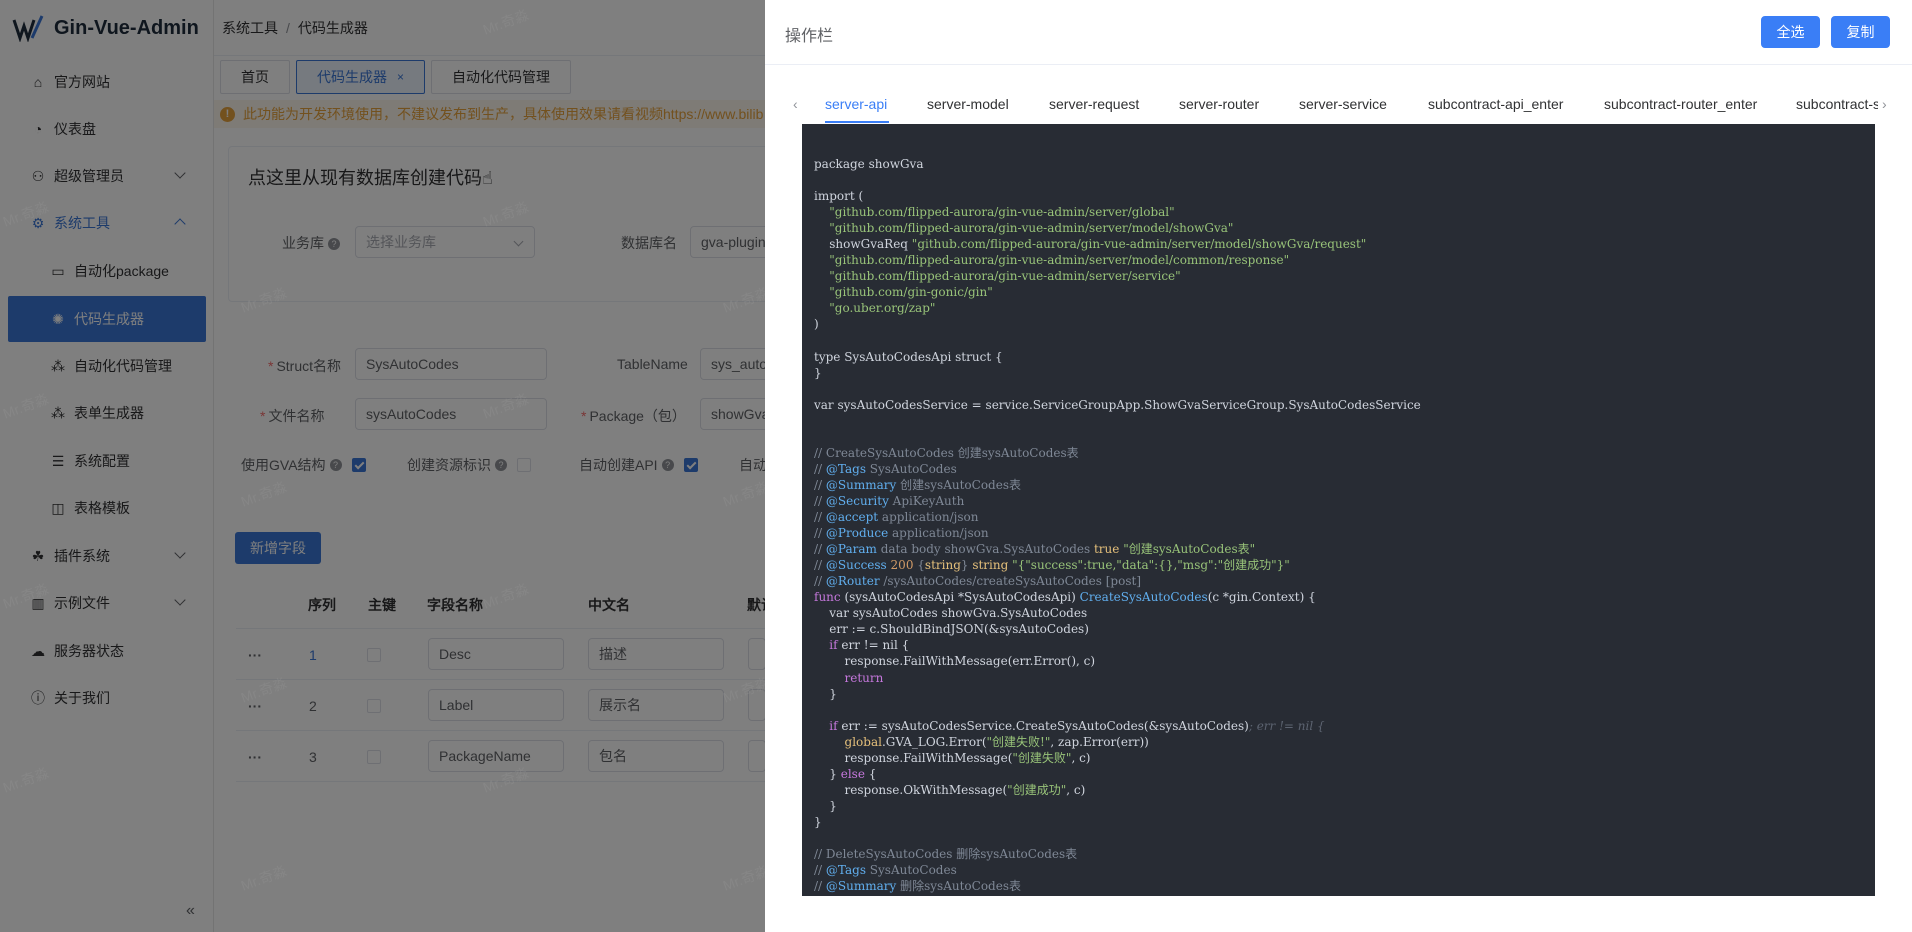 This screenshot has width=1912, height=932. What do you see at coordinates (1094, 104) in the screenshot?
I see `code-tab-server-request: server-request` at bounding box center [1094, 104].